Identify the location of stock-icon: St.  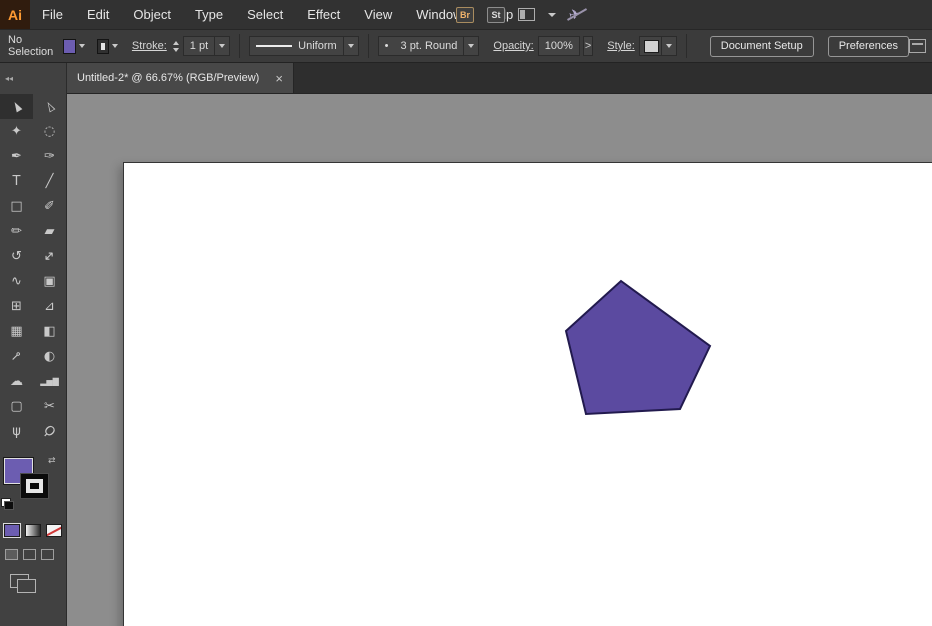
(496, 14).